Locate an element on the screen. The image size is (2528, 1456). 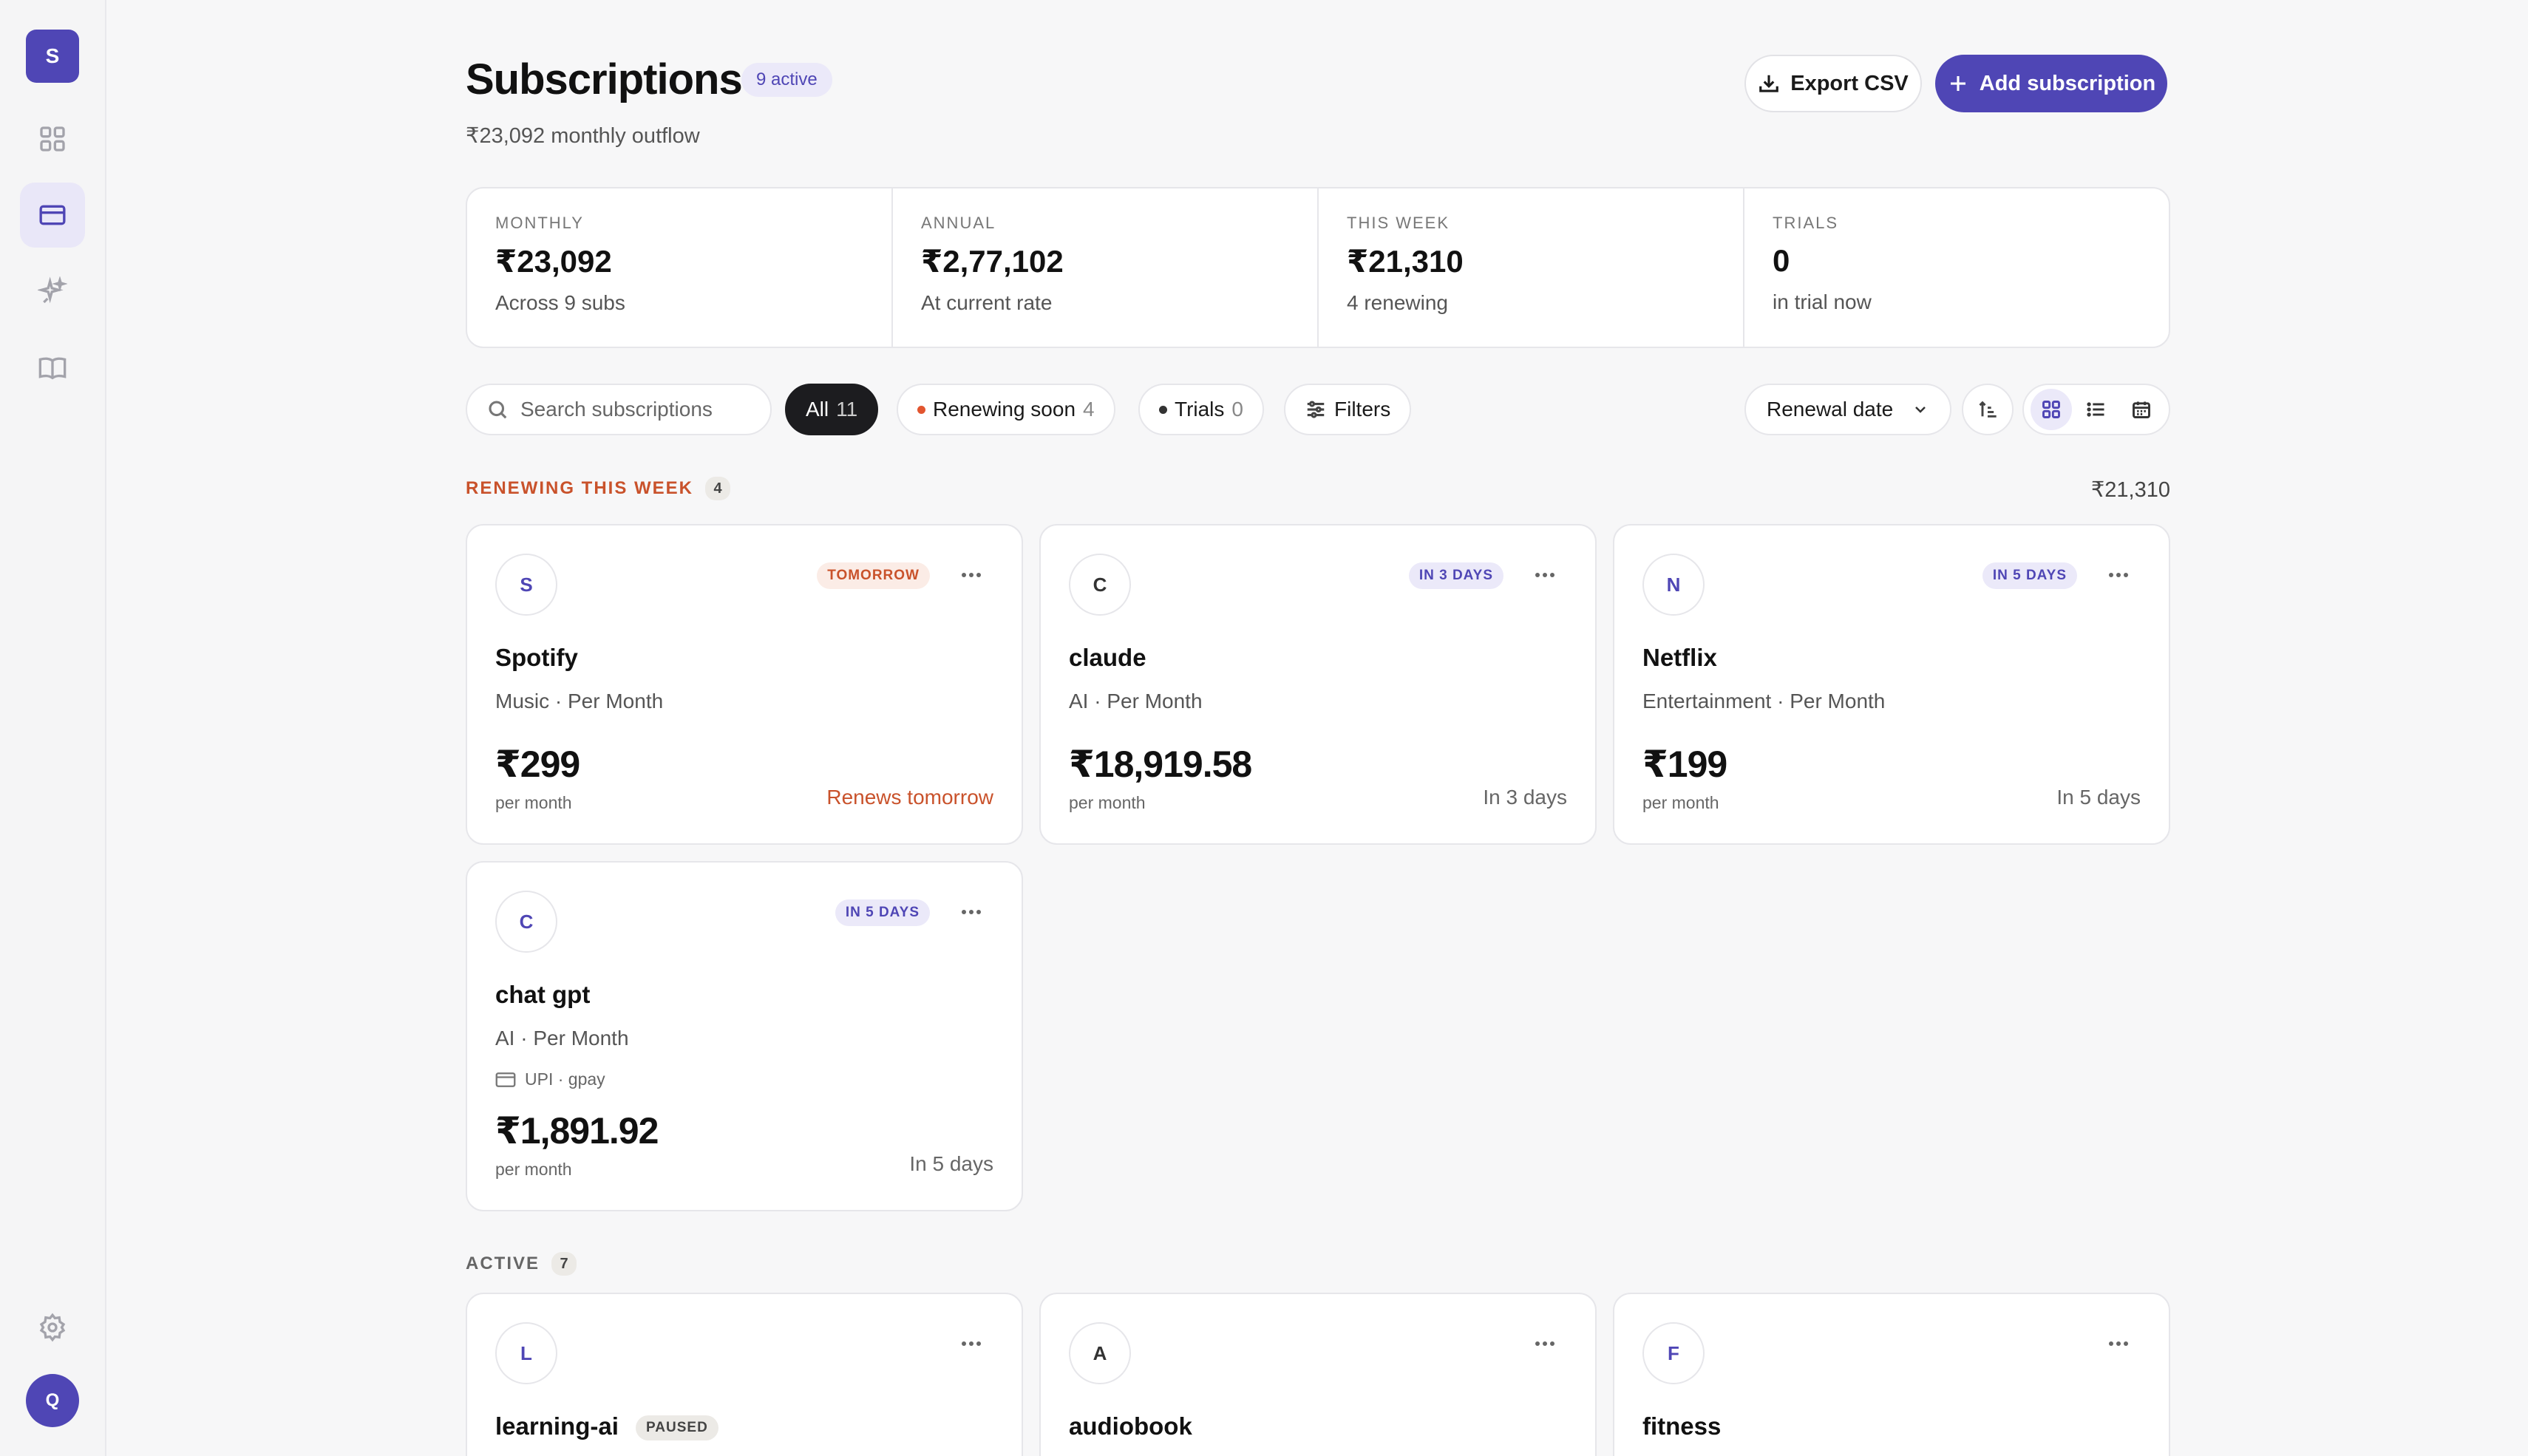
stat-sub: At current rate is located at coordinates (987, 302).